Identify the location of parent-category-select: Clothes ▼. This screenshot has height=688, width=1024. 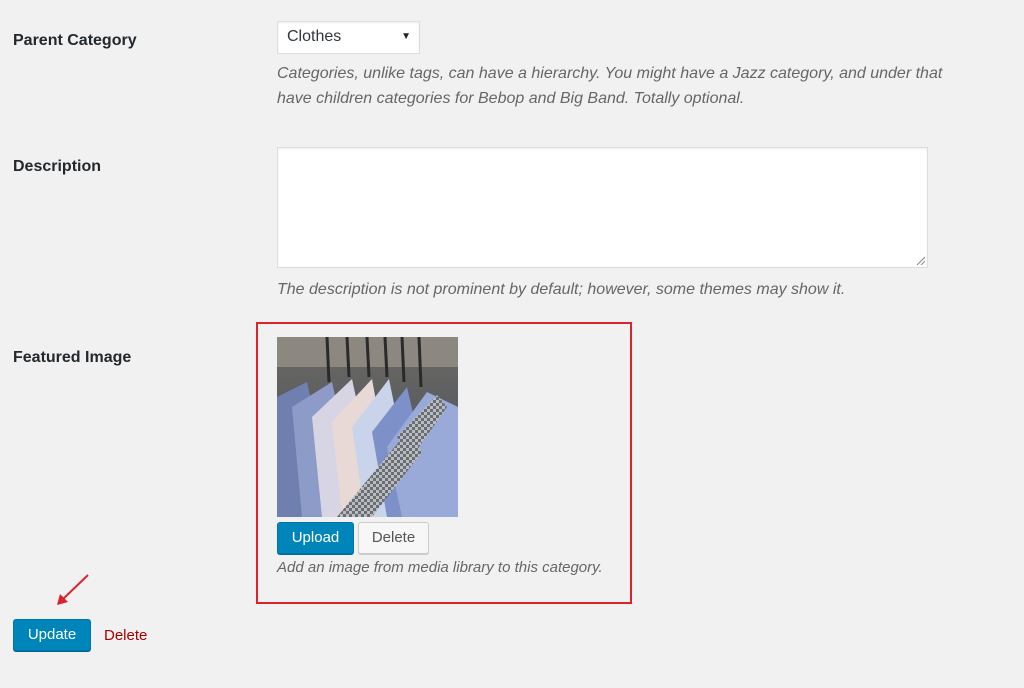
(348, 37).